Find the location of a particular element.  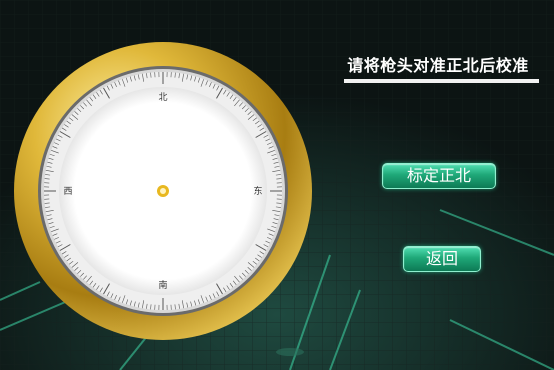

north-label: 北 is located at coordinates (162, 97).